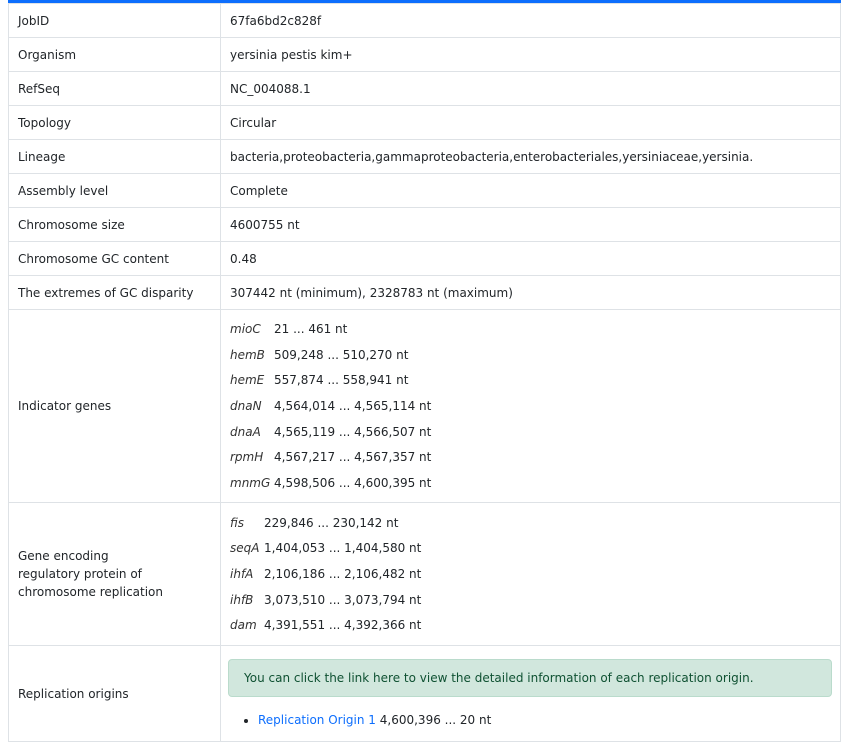  I want to click on gene-range: 1,404,053 ... 1,404,580 nt, so click(343, 548).